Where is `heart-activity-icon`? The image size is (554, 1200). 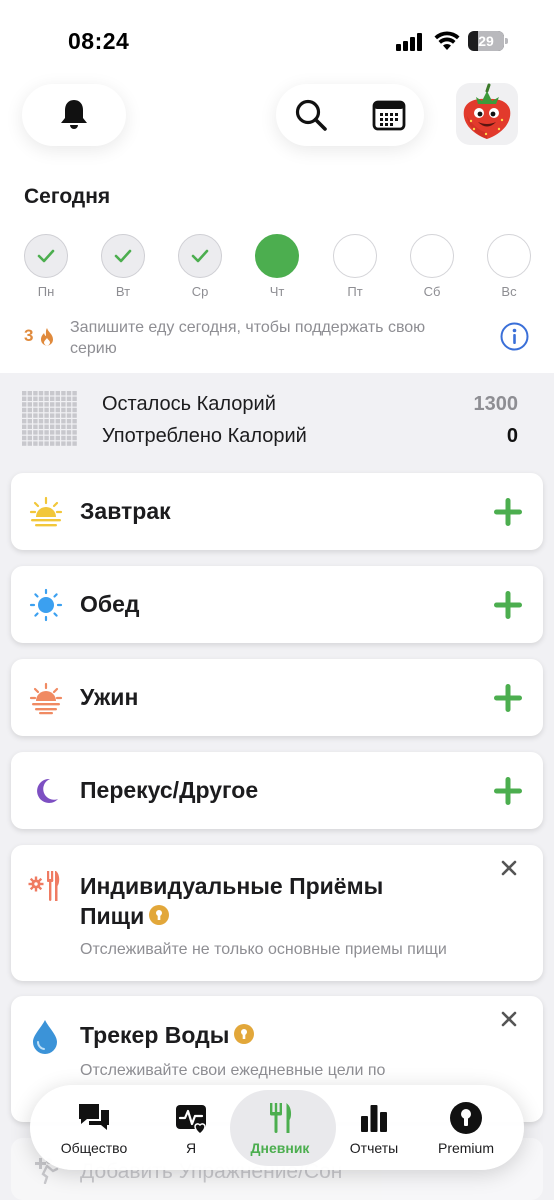 heart-activity-icon is located at coordinates (191, 1119).